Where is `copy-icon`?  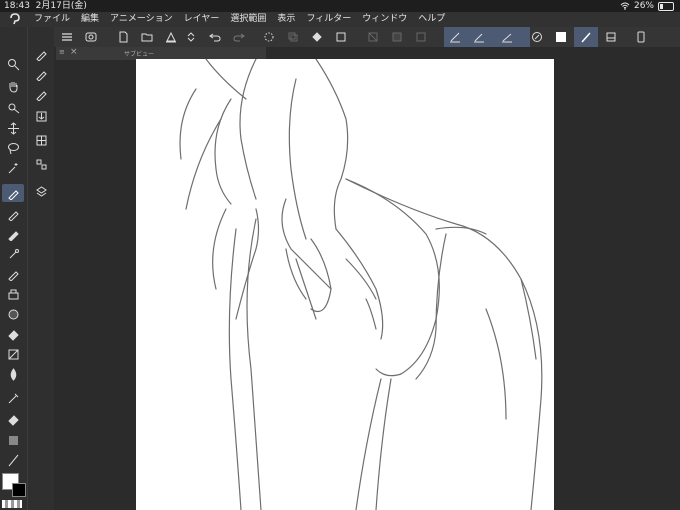
copy-icon is located at coordinates (293, 37).